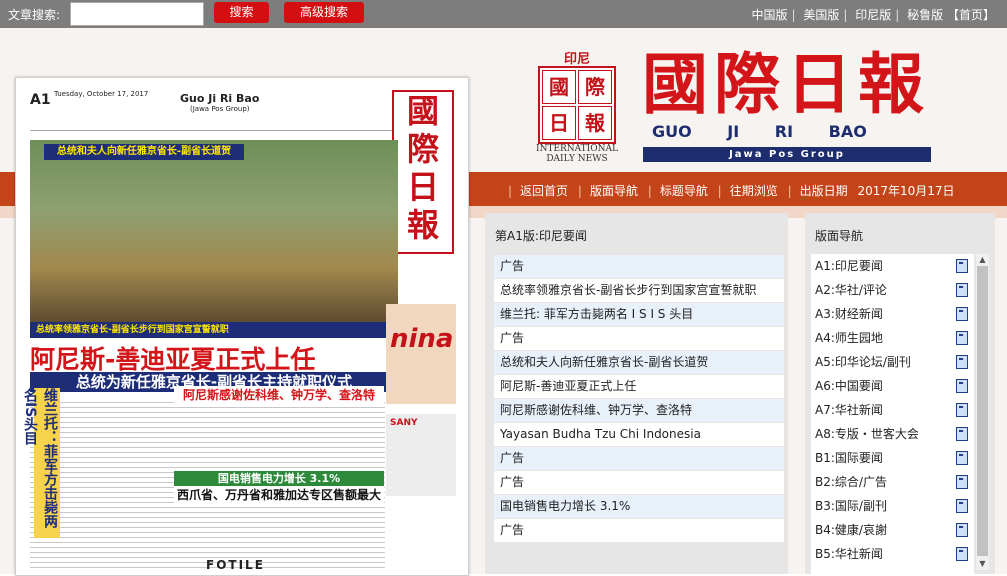 This screenshot has width=1007, height=576. I want to click on page-nav-scrollbar: ▲ ▼, so click(982, 412).